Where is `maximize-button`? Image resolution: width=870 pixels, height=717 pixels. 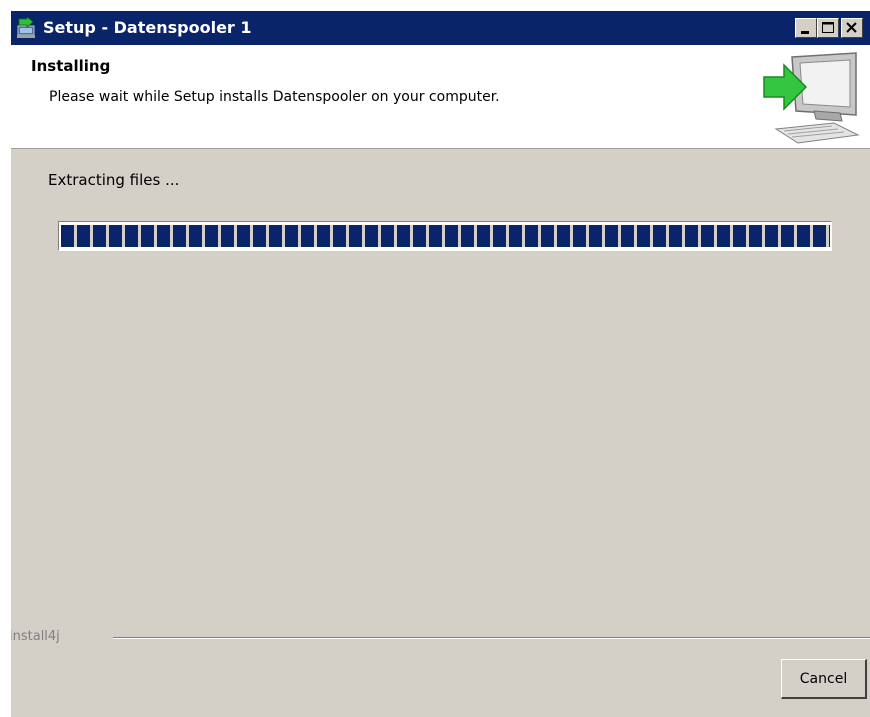 maximize-button is located at coordinates (828, 28).